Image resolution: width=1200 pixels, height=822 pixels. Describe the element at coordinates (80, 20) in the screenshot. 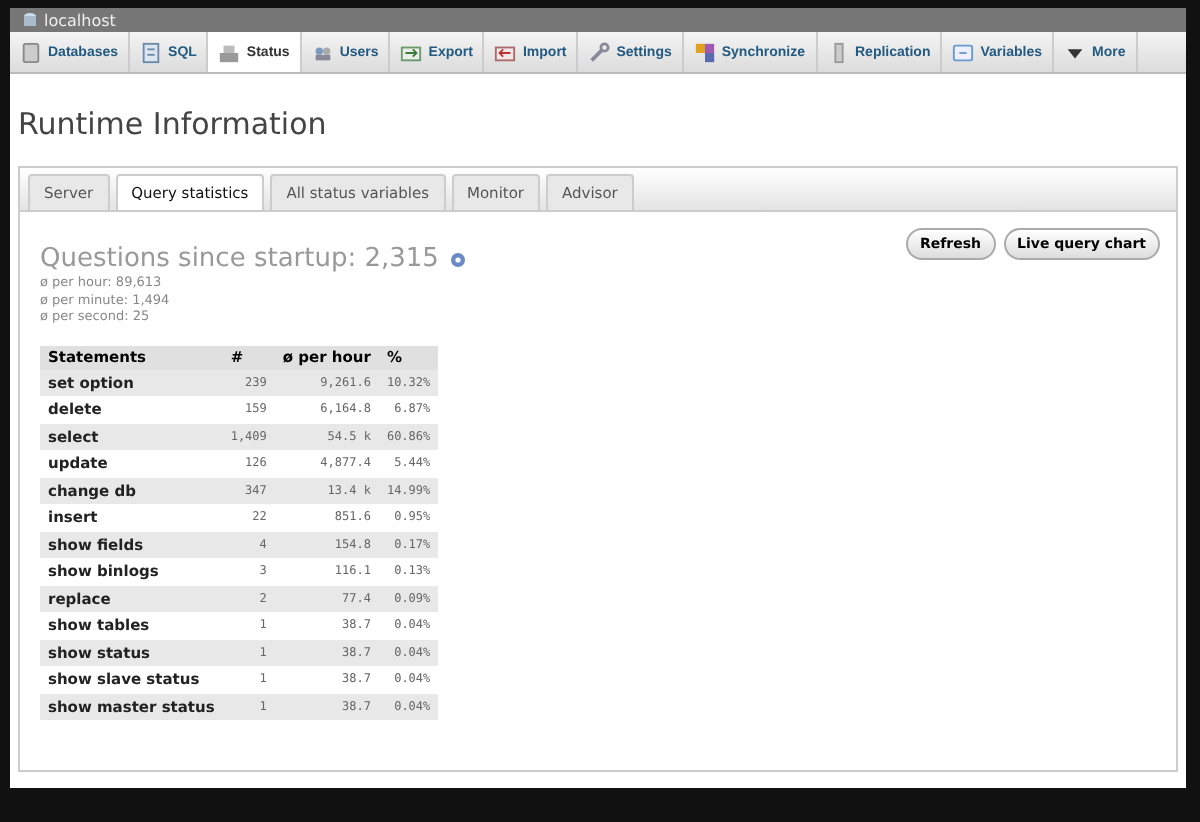

I see `window-title: localhost` at that location.